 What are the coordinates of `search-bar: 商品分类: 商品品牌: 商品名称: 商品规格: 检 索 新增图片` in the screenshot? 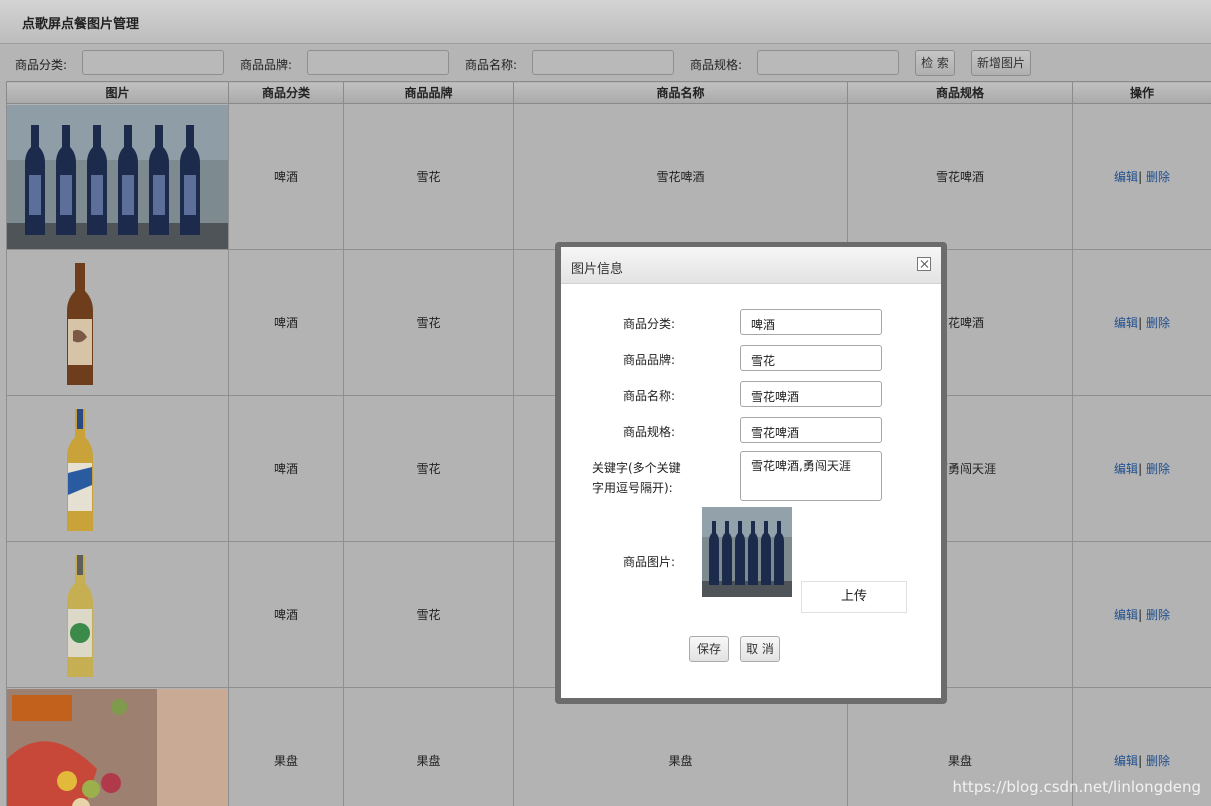 It's located at (605, 62).